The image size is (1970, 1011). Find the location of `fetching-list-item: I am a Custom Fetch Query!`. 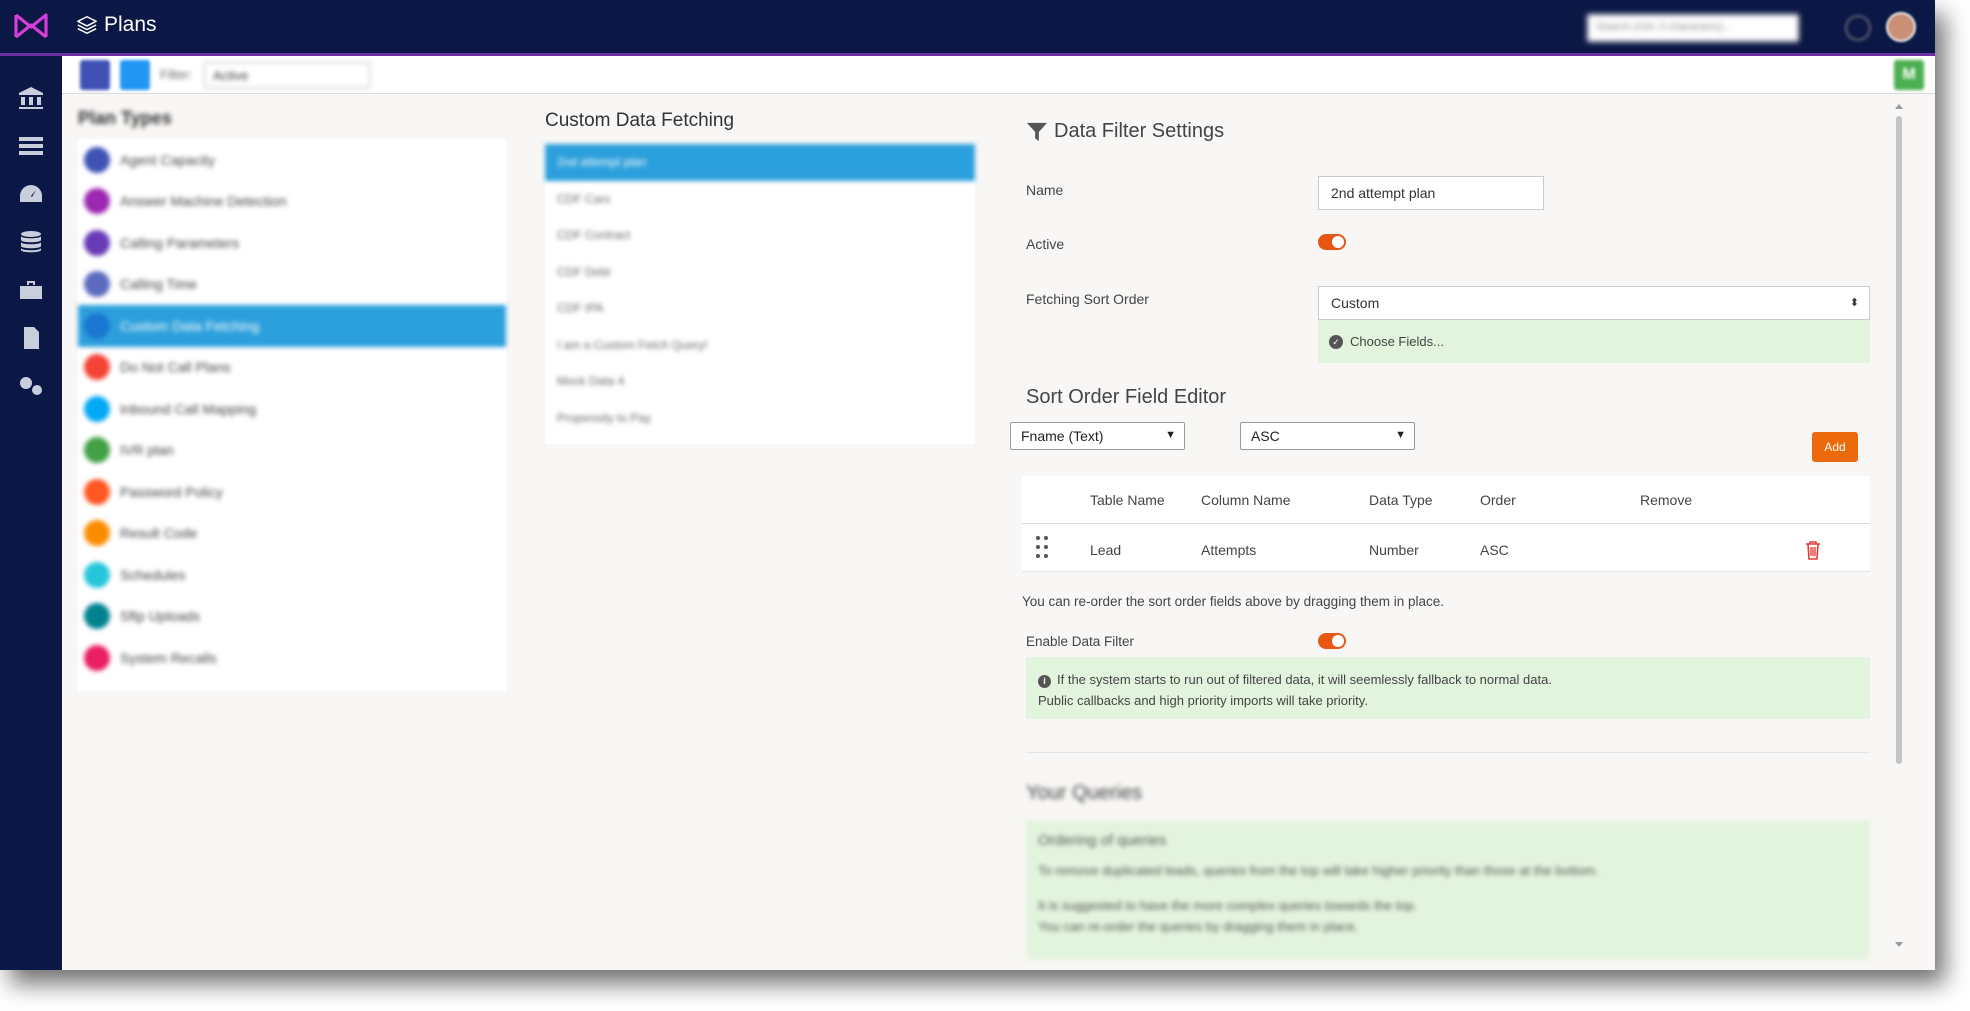

fetching-list-item: I am a Custom Fetch Query! is located at coordinates (760, 345).